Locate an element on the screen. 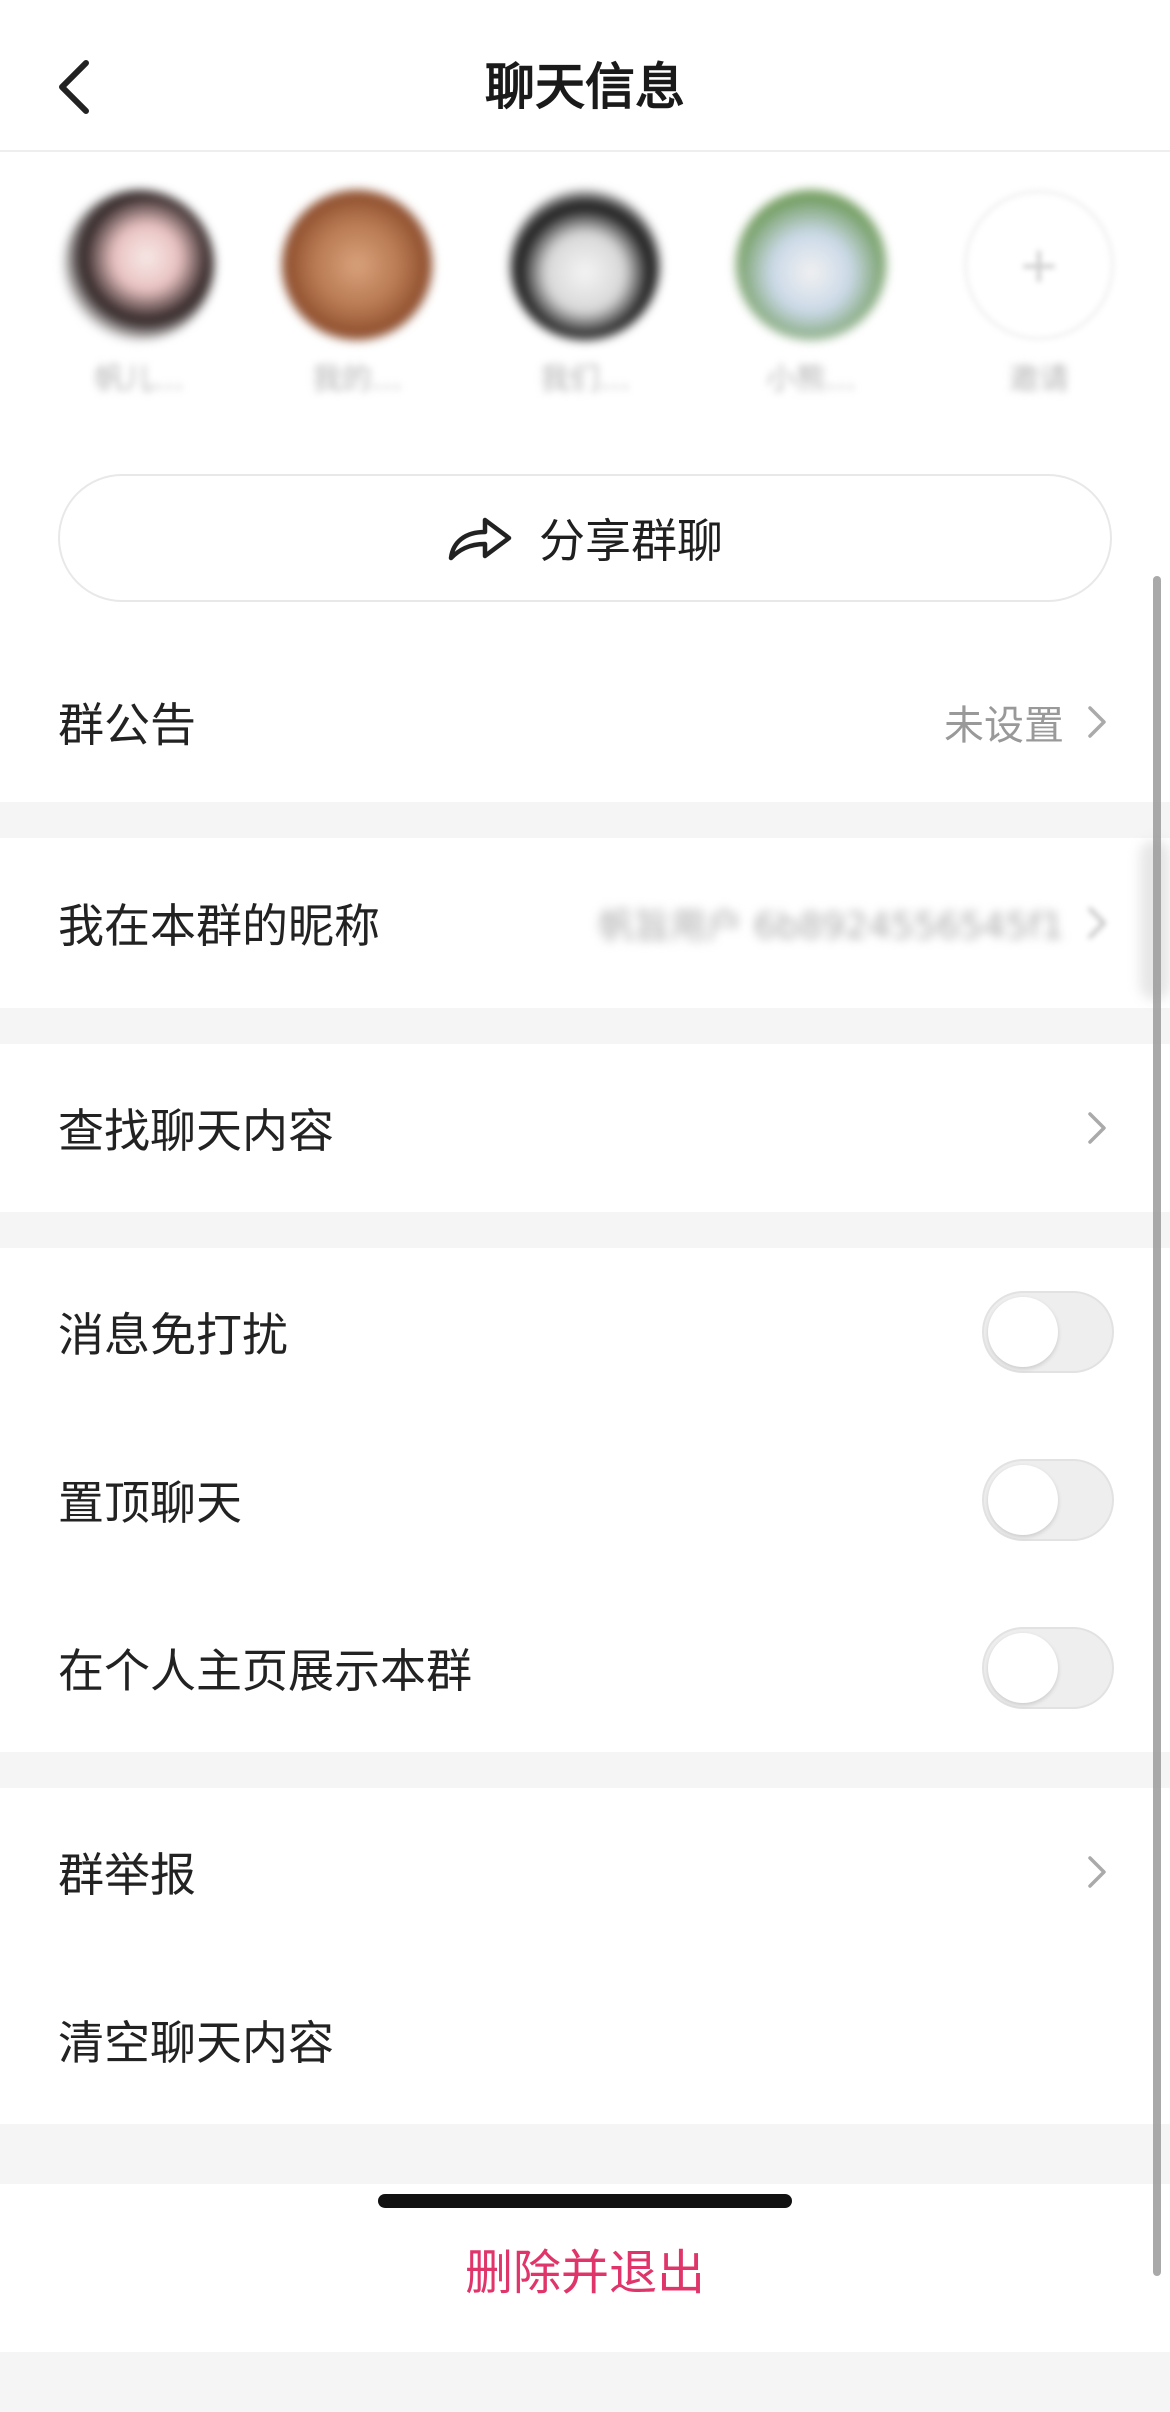 The width and height of the screenshot is (1170, 2412). page-title: 聊天信息 is located at coordinates (585, 87).